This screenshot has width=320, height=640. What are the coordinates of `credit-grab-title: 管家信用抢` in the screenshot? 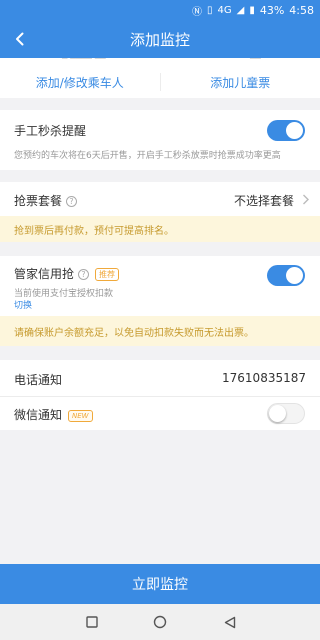 It's located at (44, 274).